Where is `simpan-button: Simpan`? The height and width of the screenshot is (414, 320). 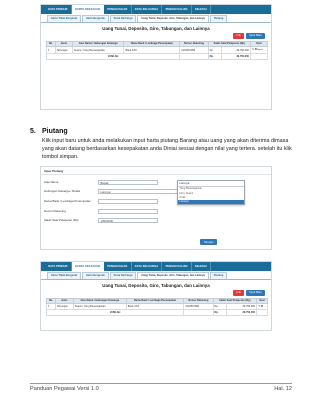 simpan-button: Simpan is located at coordinates (209, 242).